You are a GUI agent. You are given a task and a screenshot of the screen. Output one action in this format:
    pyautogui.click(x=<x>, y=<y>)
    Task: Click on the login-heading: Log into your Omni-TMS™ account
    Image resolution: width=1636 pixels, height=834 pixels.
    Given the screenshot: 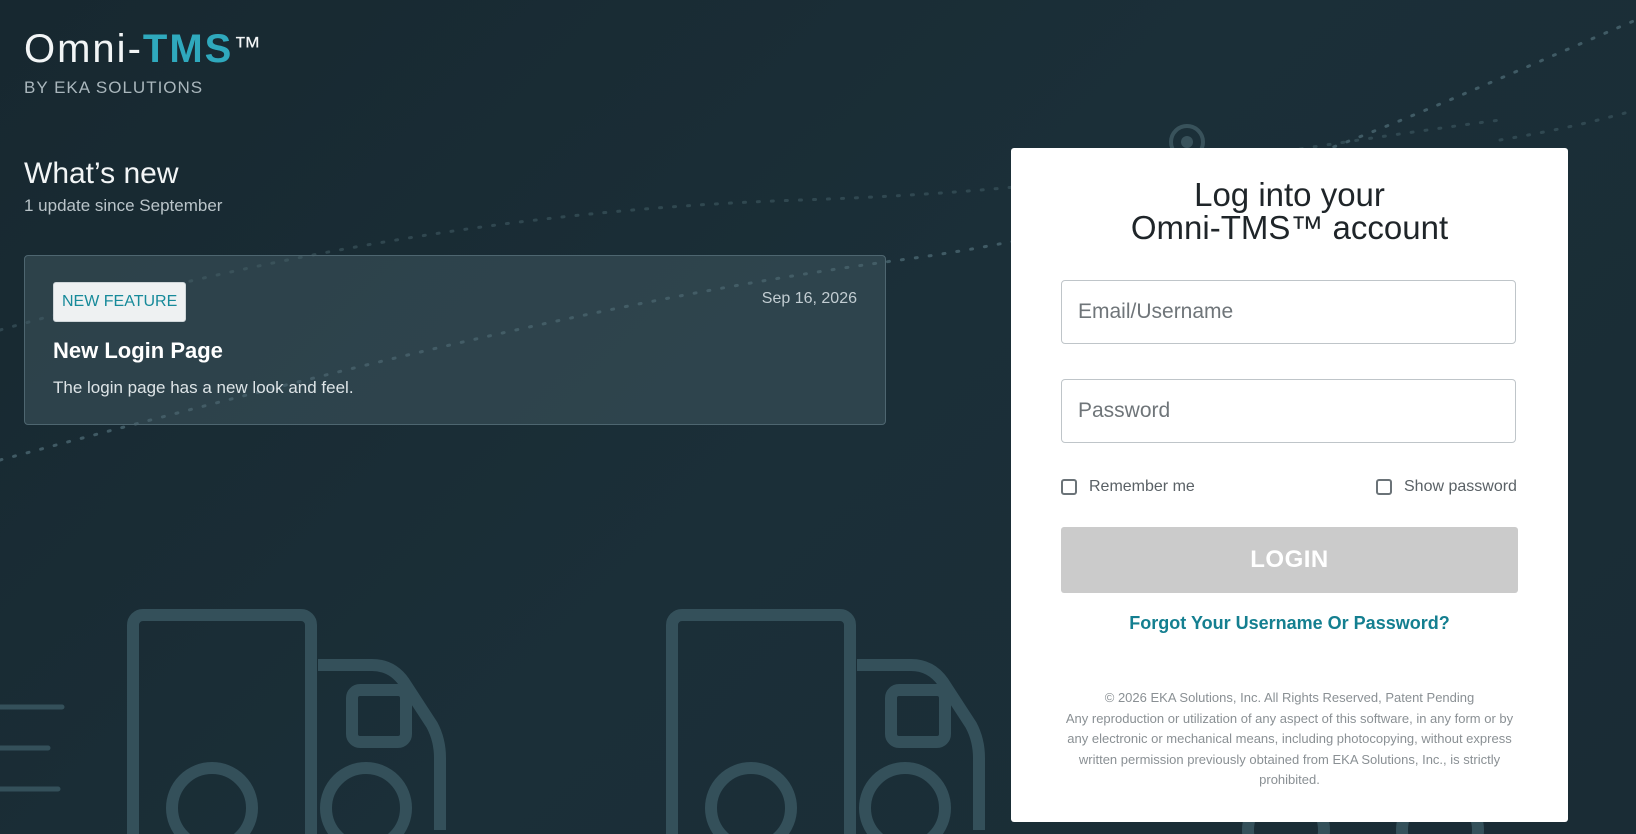 What is the action you would take?
    pyautogui.click(x=1289, y=211)
    